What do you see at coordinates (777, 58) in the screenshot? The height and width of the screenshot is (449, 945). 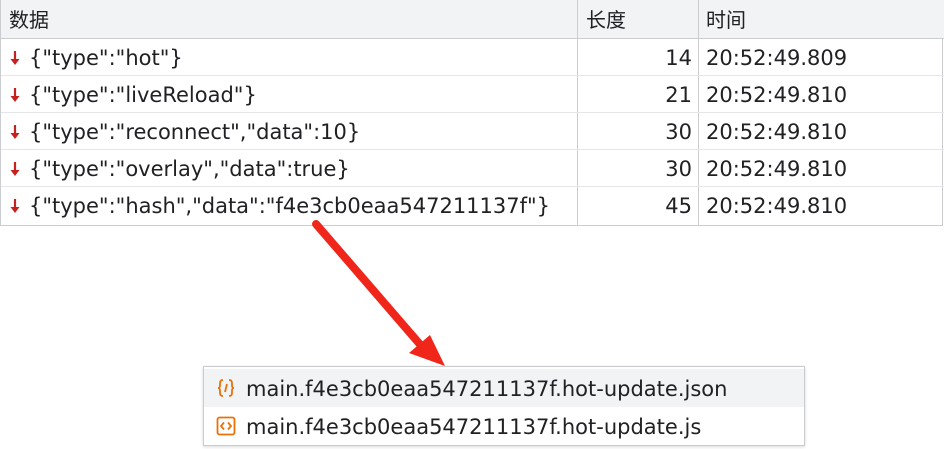 I see `message-time: 20:52:49.809` at bounding box center [777, 58].